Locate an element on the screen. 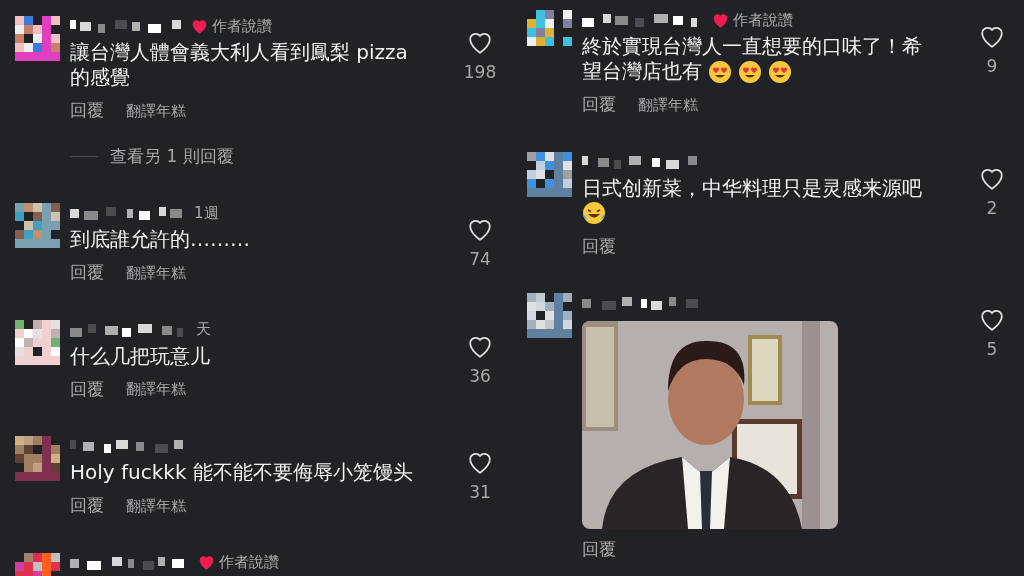  comment-text: 讓台灣人體會義大利人看到鳳梨 pizza is located at coordinates (239, 52).